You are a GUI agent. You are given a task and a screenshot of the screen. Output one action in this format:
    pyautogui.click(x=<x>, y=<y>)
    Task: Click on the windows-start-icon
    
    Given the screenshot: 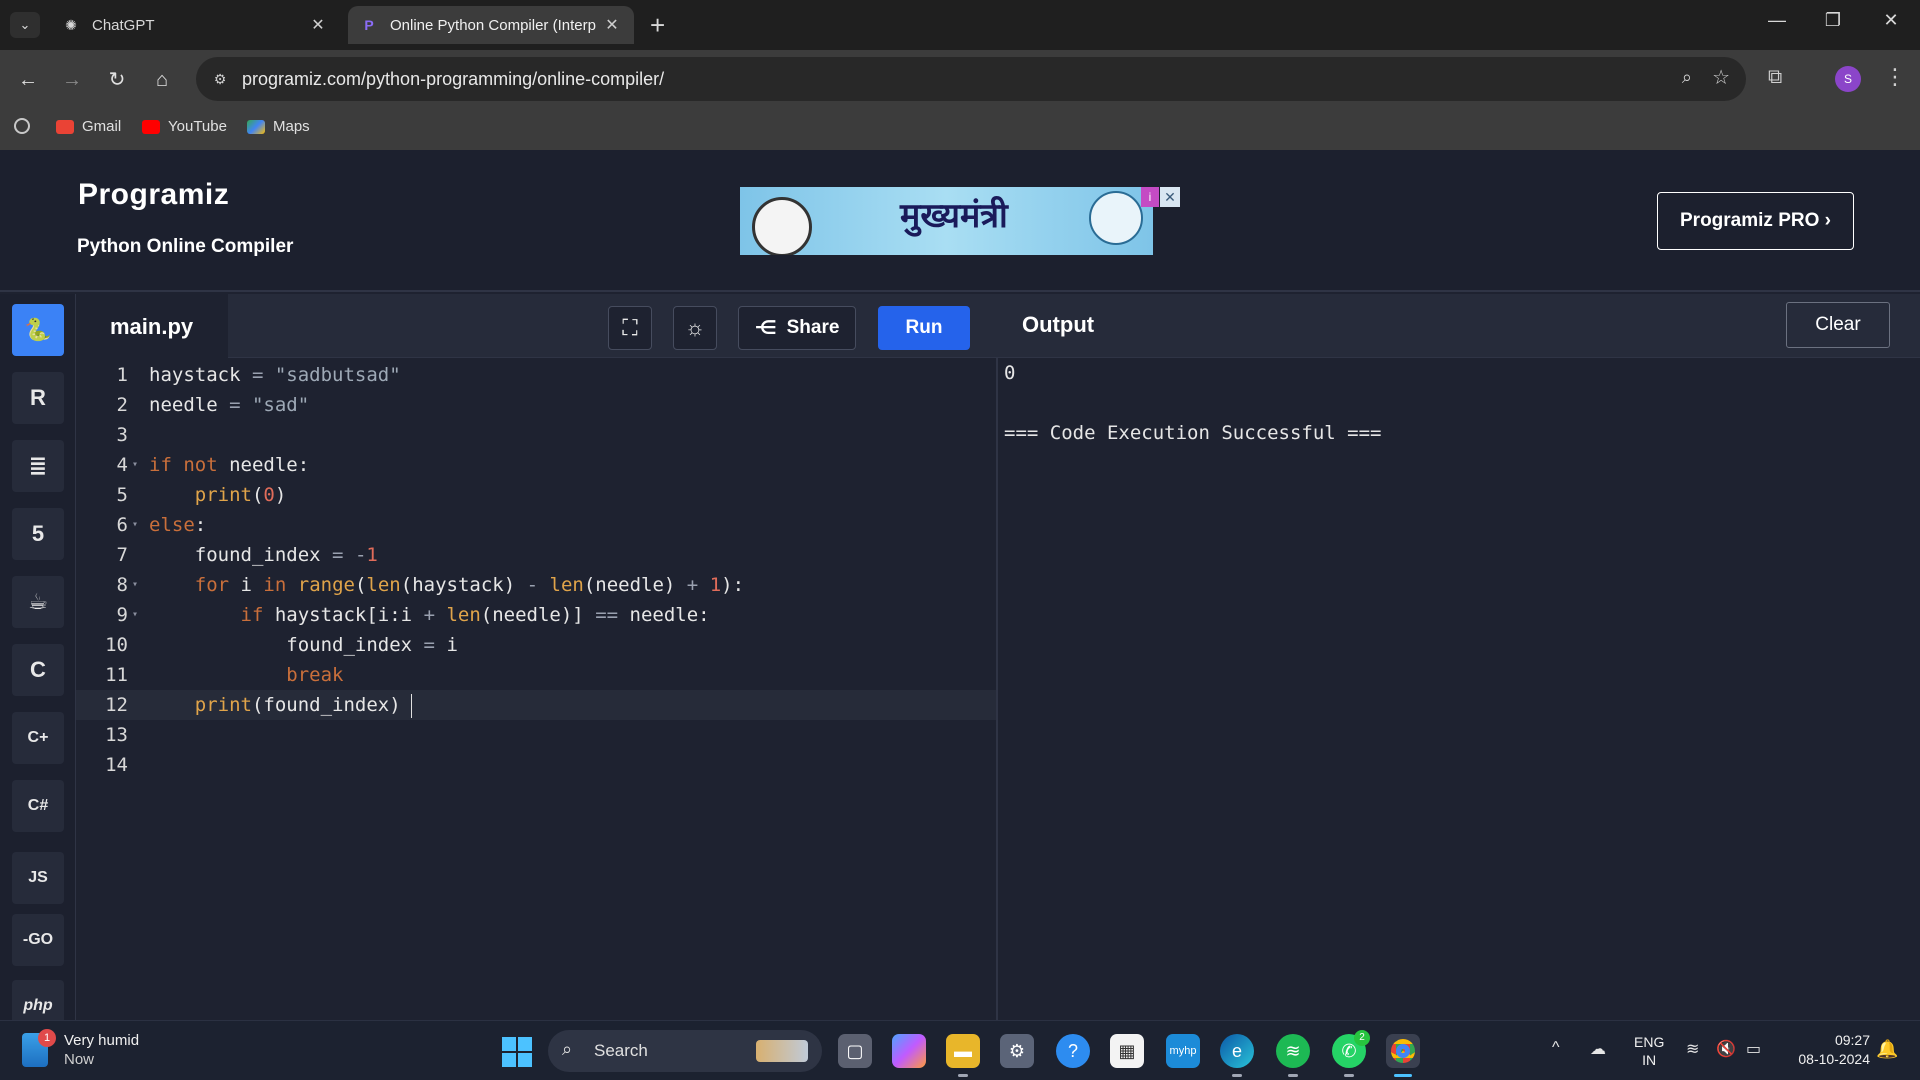 What is the action you would take?
    pyautogui.click(x=517, y=1052)
    